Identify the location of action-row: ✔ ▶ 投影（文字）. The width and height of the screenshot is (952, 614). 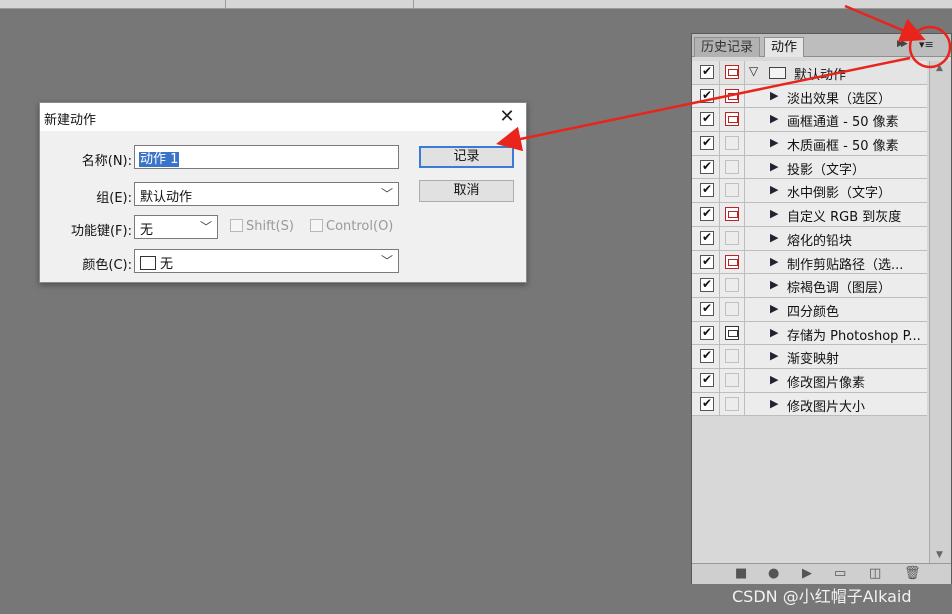
(809, 167).